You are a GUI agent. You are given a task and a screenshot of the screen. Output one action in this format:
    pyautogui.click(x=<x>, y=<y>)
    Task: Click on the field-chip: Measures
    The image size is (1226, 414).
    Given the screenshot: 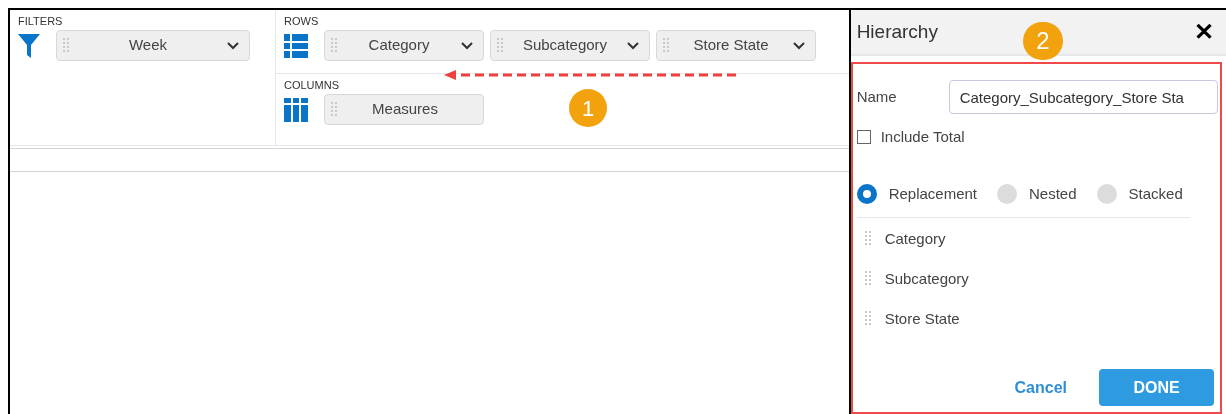 What is the action you would take?
    pyautogui.click(x=404, y=109)
    